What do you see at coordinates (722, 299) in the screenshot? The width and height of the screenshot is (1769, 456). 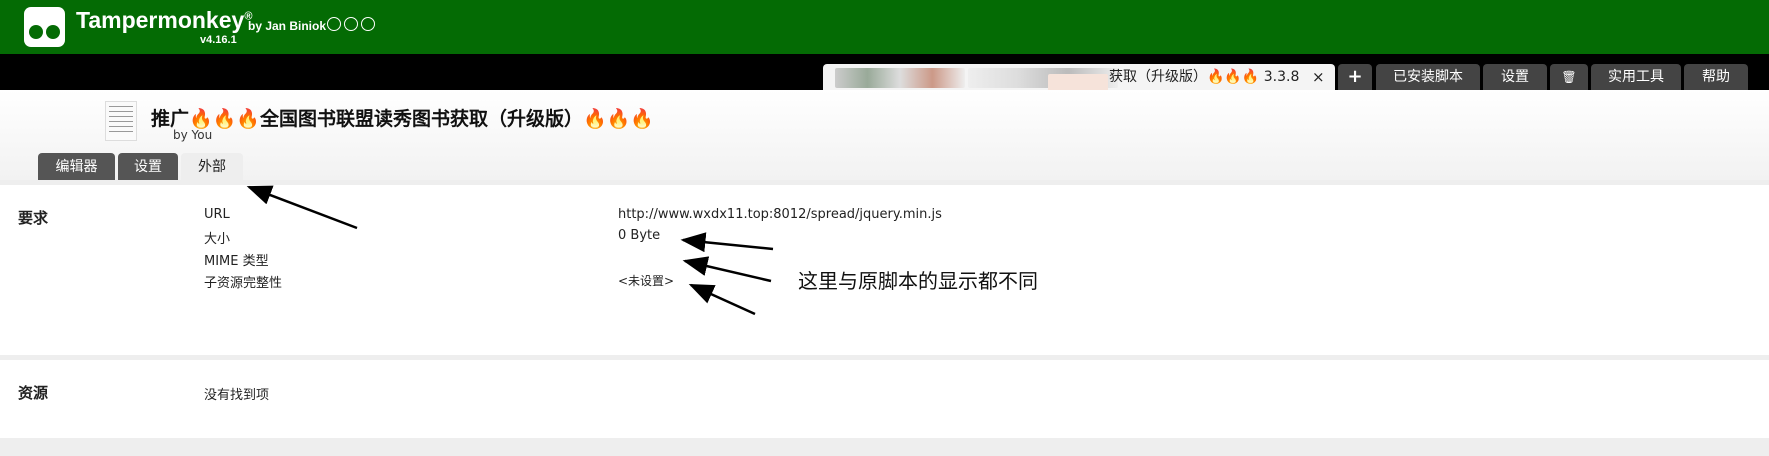 I see `arrow-to-sri` at bounding box center [722, 299].